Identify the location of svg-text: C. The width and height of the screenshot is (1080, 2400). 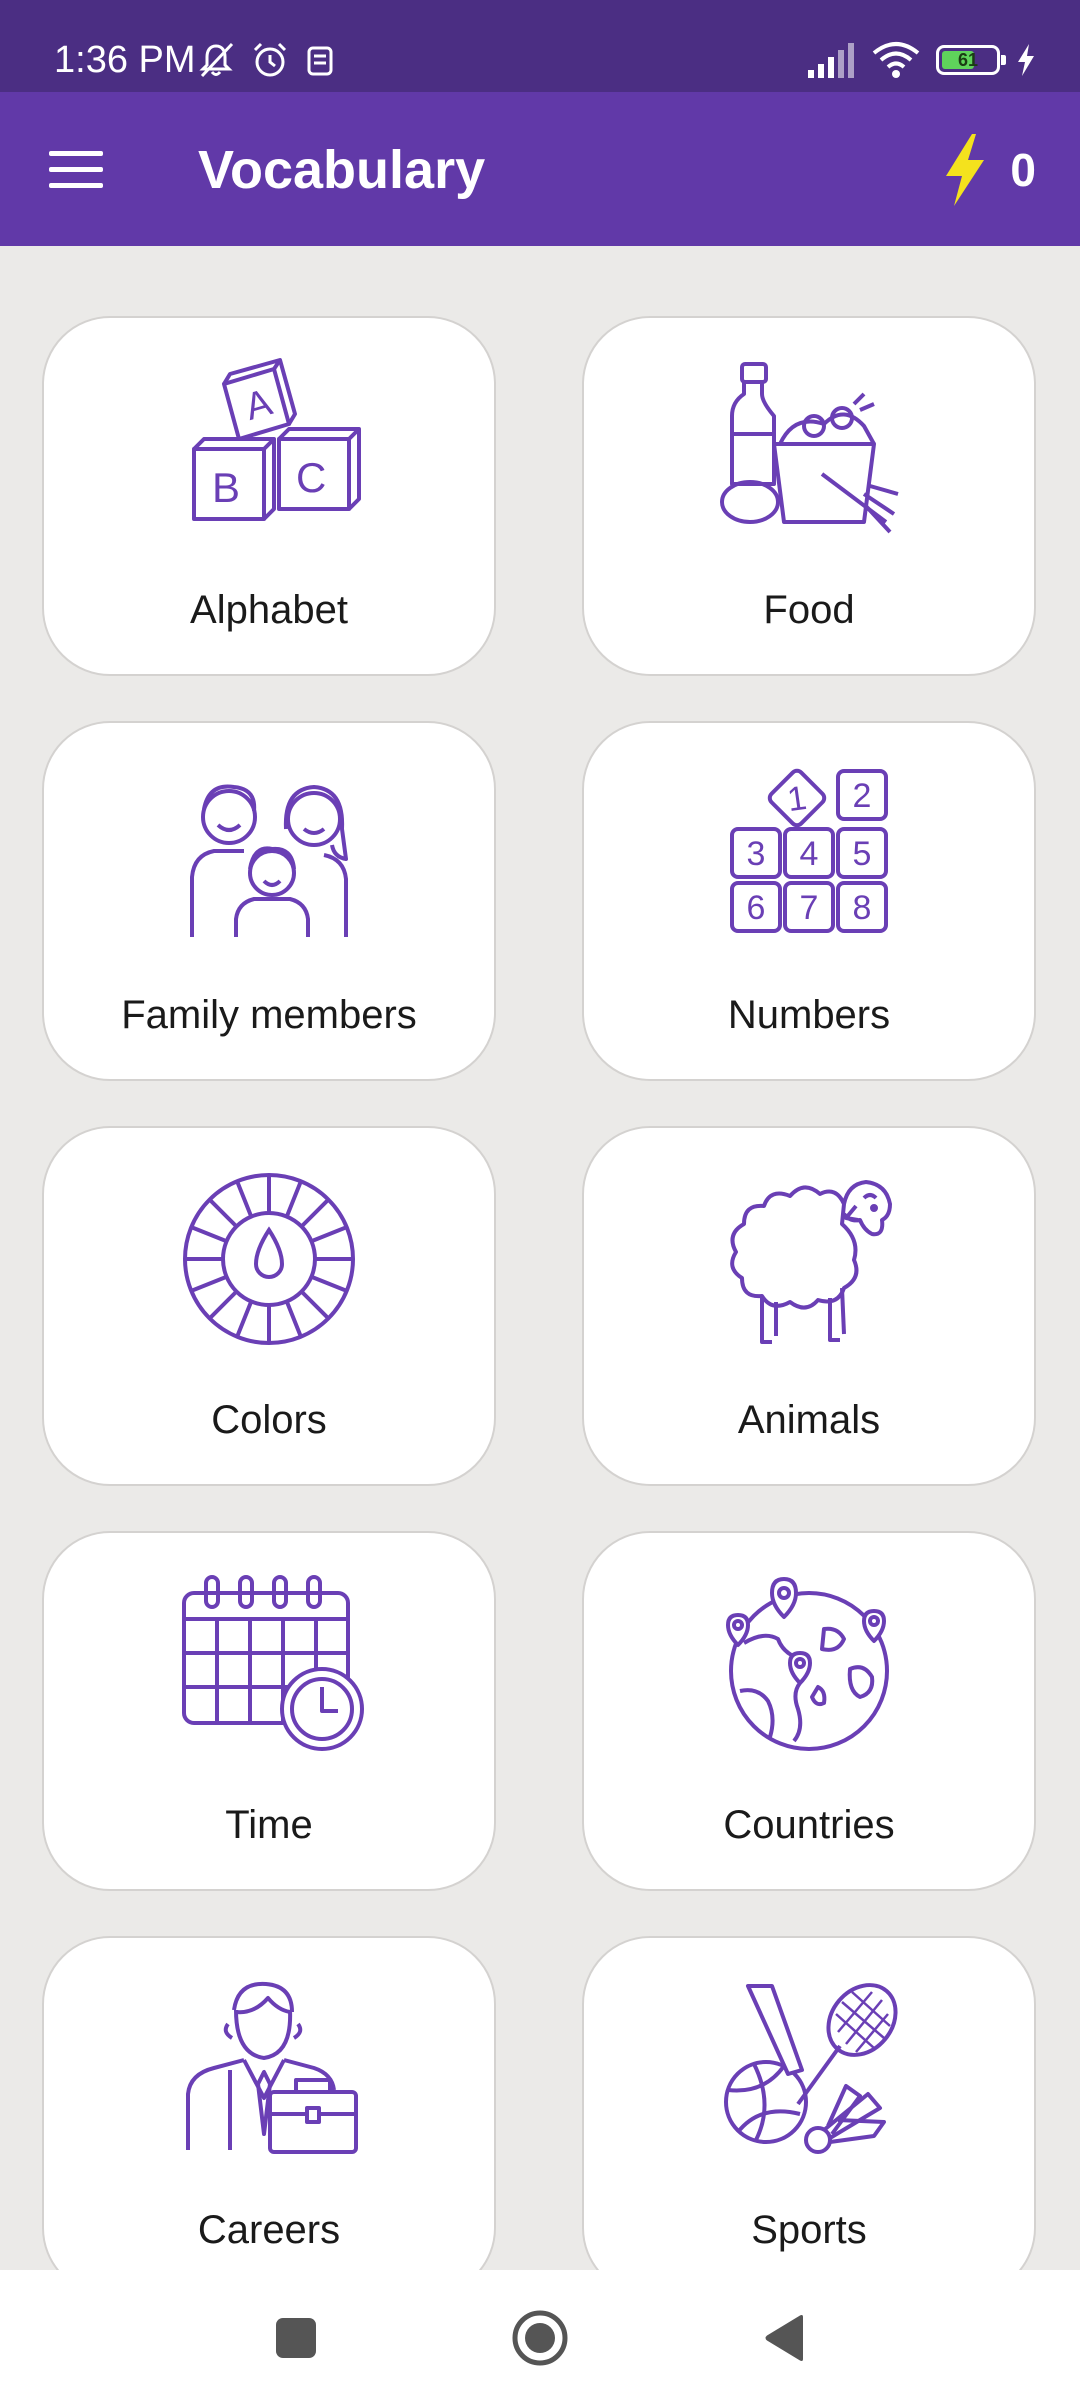
(311, 477).